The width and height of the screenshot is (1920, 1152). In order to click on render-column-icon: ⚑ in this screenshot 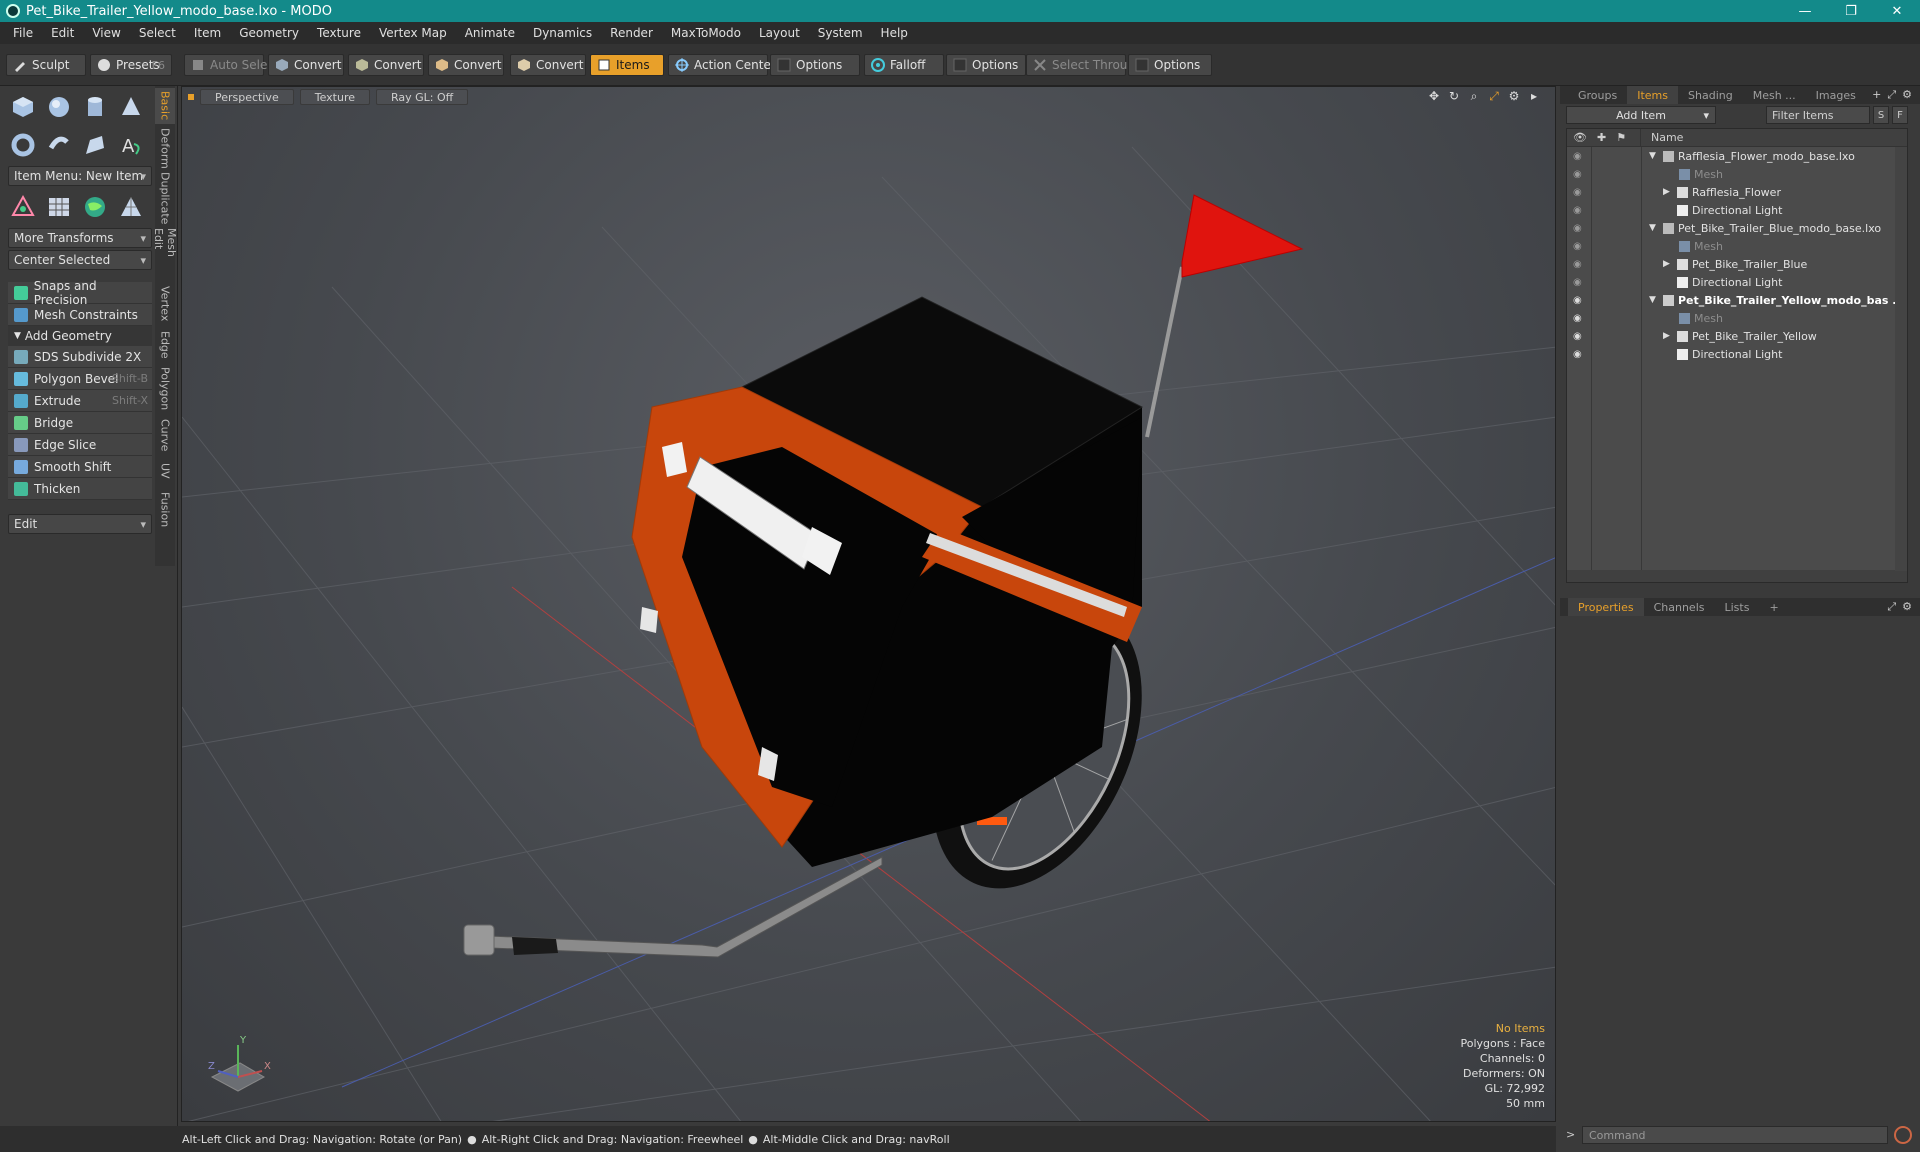, I will do `click(1621, 137)`.